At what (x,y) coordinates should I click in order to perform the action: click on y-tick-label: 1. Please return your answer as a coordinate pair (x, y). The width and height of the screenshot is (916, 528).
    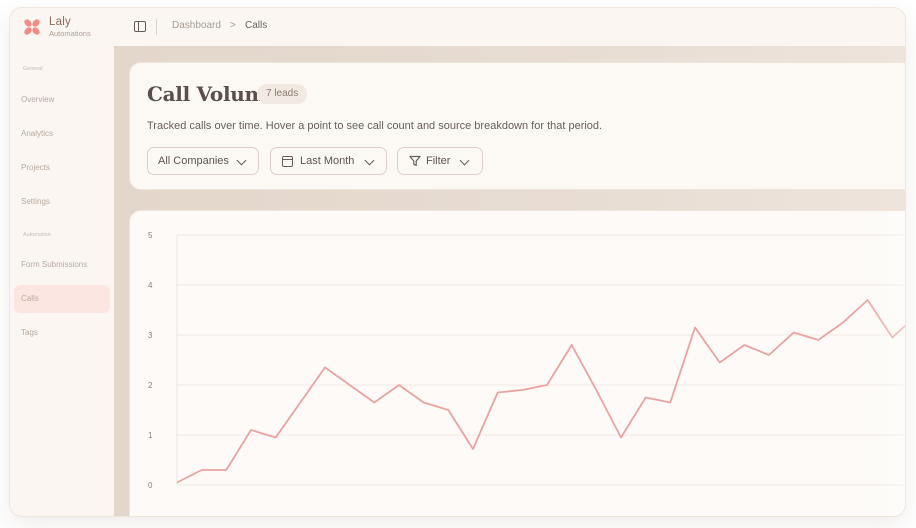
    Looking at the image, I should click on (150, 435).